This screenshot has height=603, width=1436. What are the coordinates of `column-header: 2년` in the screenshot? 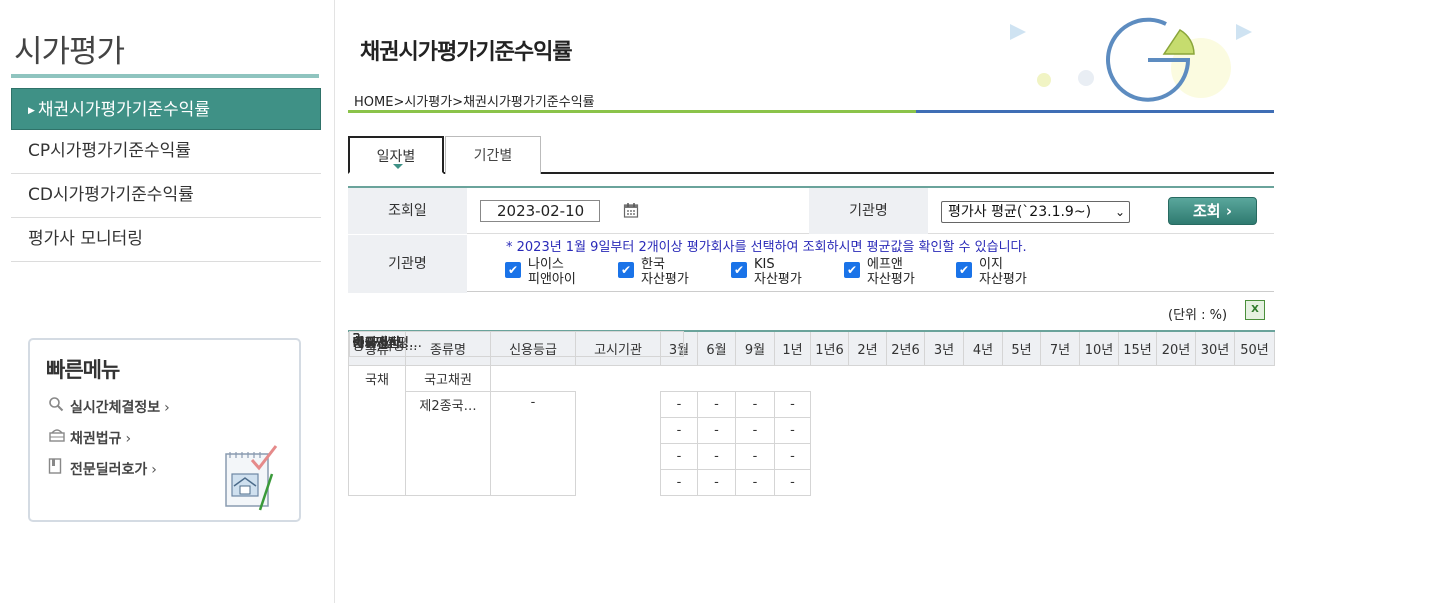 It's located at (867, 348).